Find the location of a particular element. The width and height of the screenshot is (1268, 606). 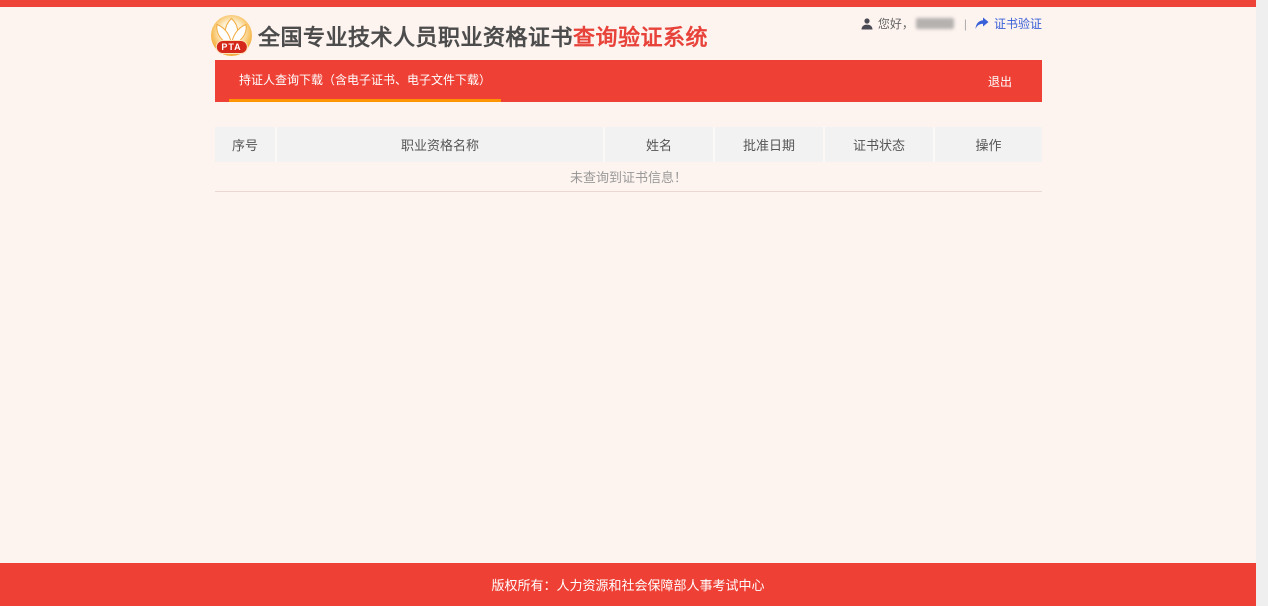

footer: 版权所有：人力资源和社会保障部人事考试中心 is located at coordinates (628, 584).